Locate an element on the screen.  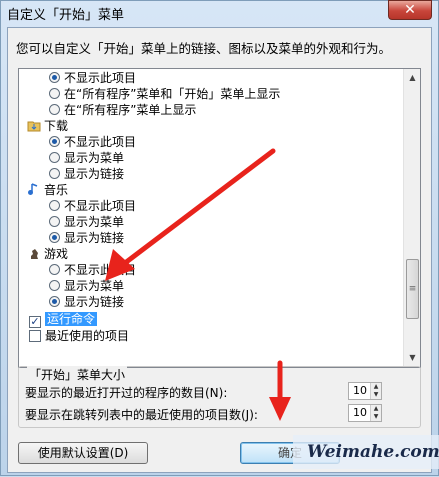
watermark: Weimahe.com is located at coordinates (366, 452).